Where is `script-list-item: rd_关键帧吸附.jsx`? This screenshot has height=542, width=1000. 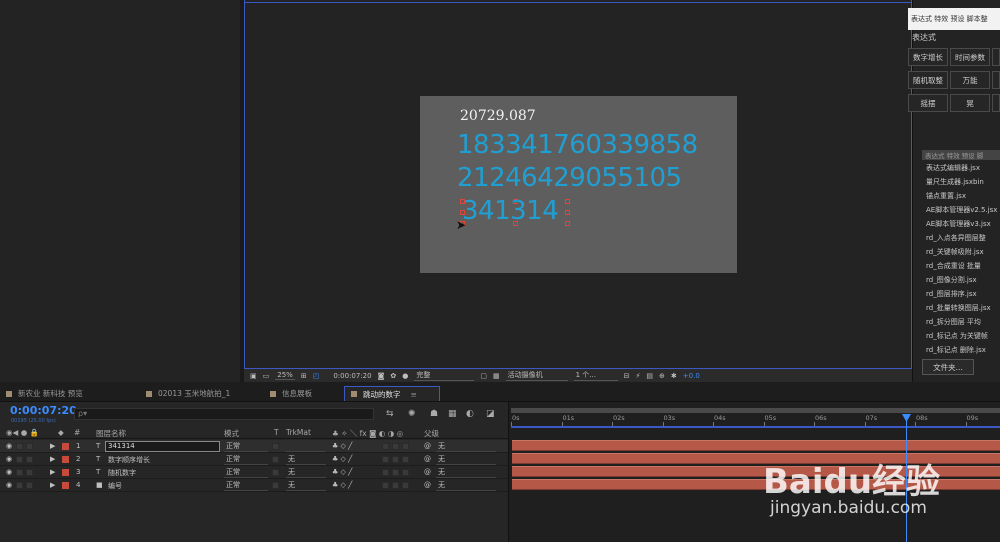
script-list-item: rd_关键帧吸附.jsx is located at coordinates (963, 252).